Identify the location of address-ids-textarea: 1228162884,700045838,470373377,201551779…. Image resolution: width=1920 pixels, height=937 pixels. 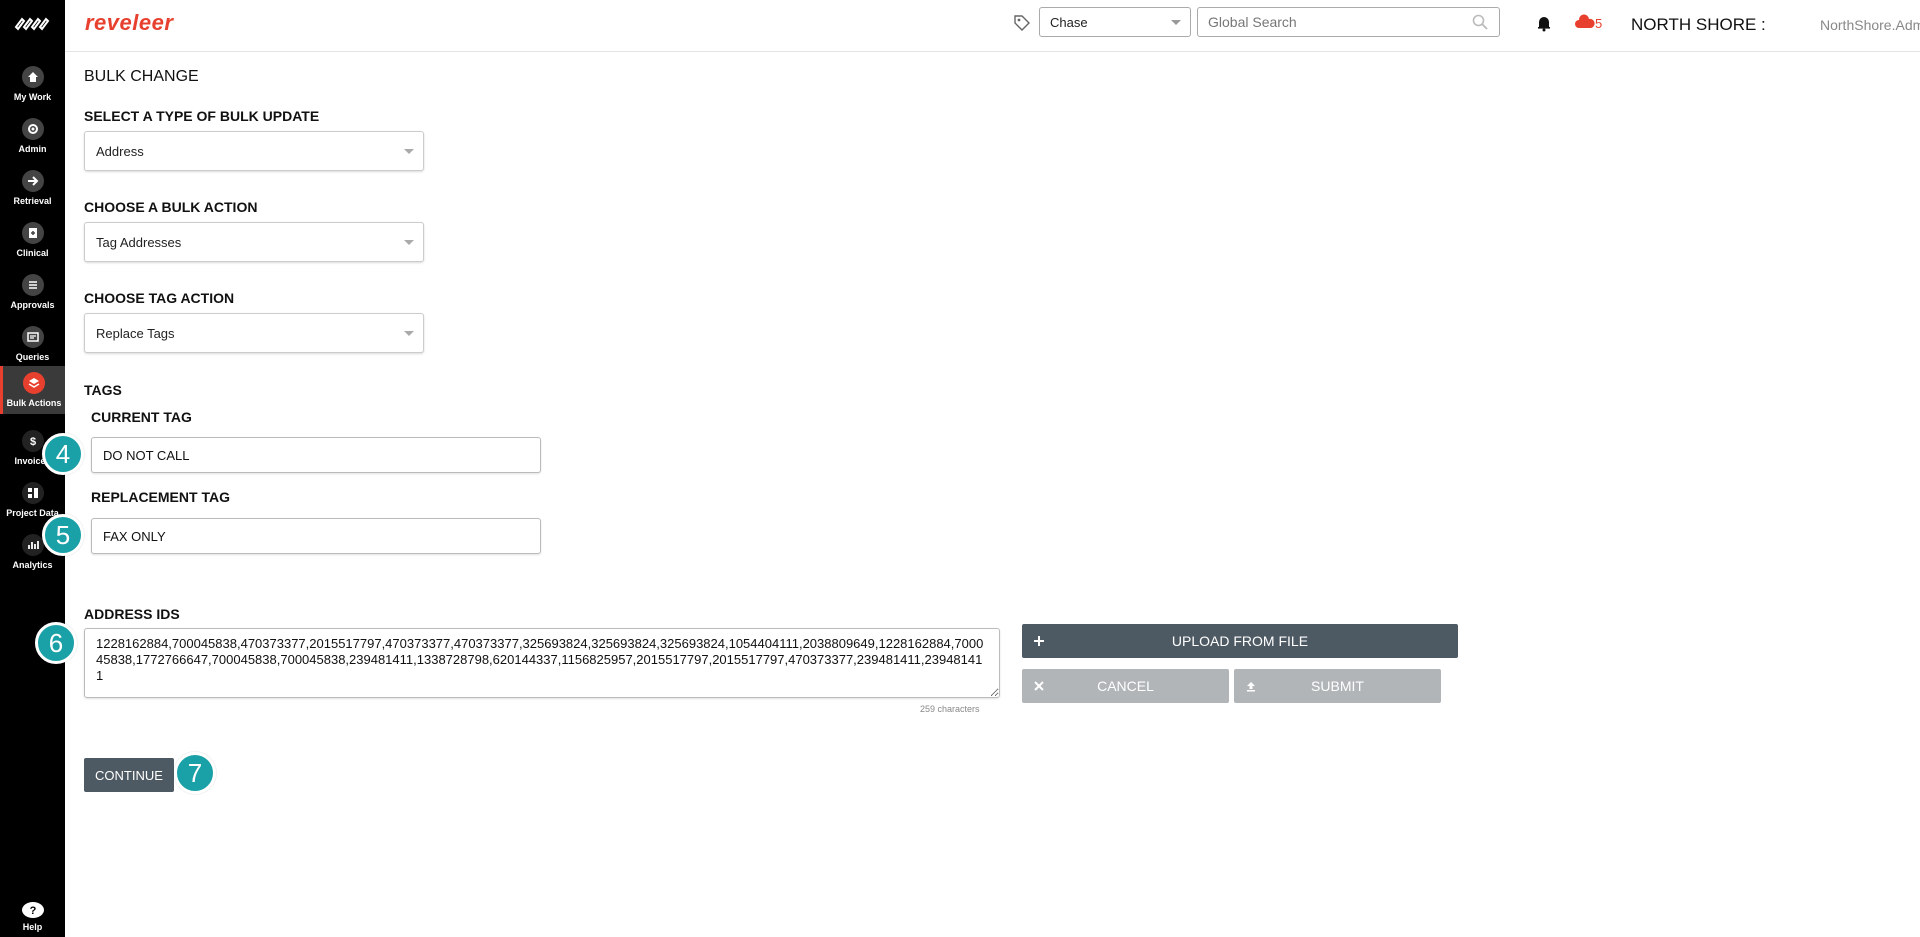
(542, 663).